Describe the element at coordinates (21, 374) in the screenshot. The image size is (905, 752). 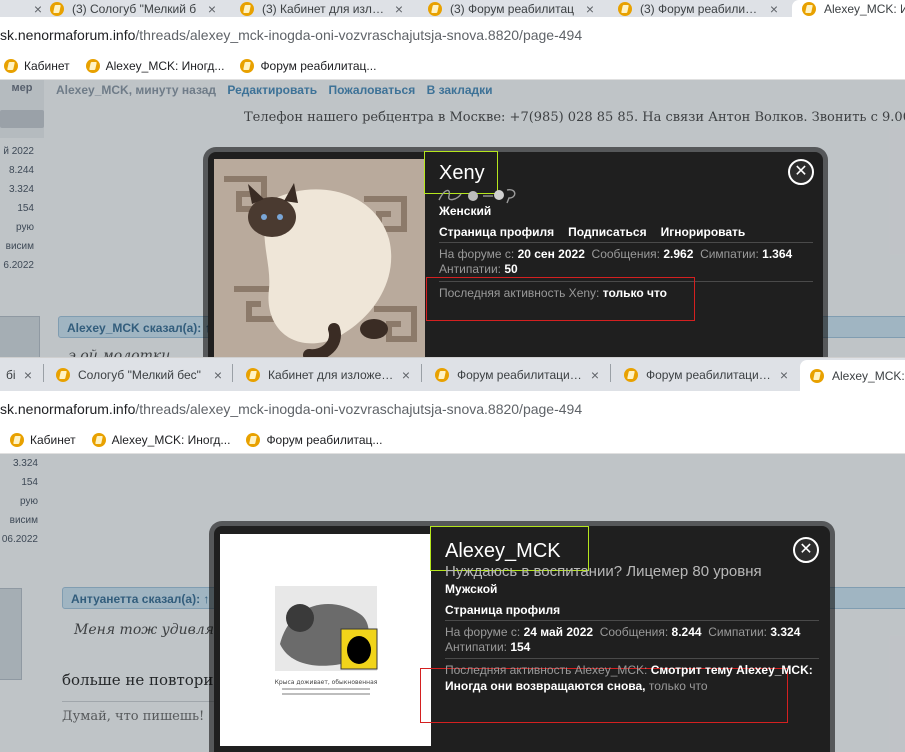
I see `tab-1: бі ×` at that location.